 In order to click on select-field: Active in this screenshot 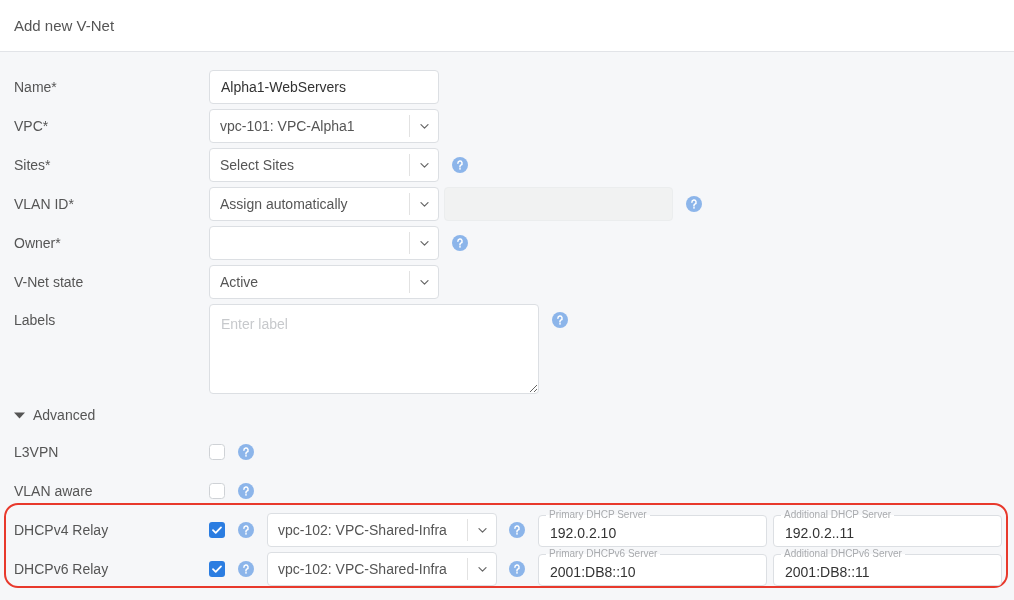, I will do `click(324, 282)`.